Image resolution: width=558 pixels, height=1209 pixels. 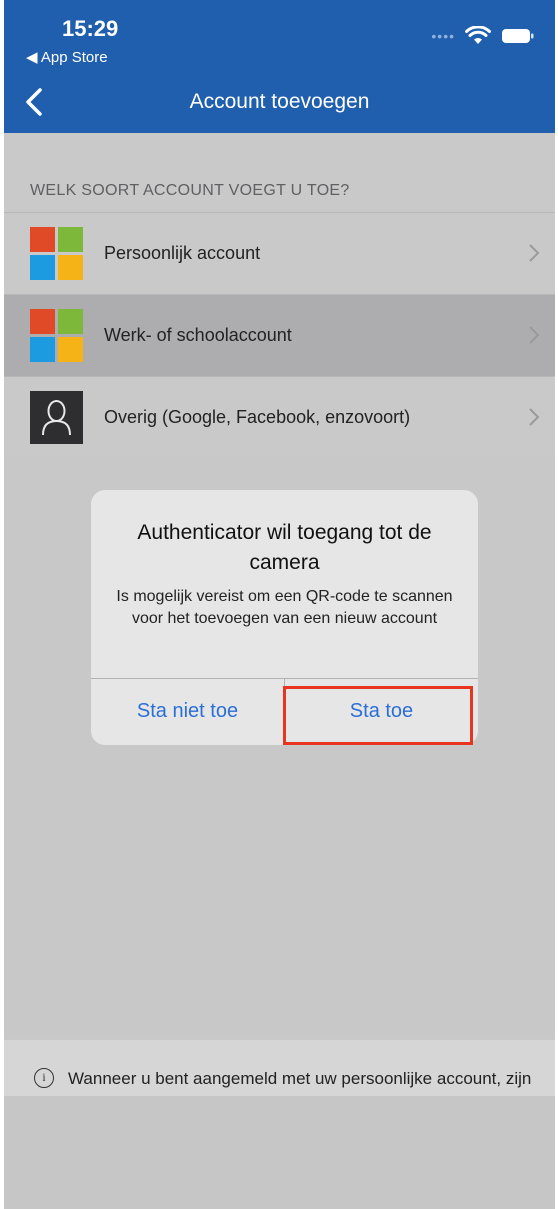 What do you see at coordinates (198, 335) in the screenshot?
I see `account-row-label: Werk- of schoolaccount` at bounding box center [198, 335].